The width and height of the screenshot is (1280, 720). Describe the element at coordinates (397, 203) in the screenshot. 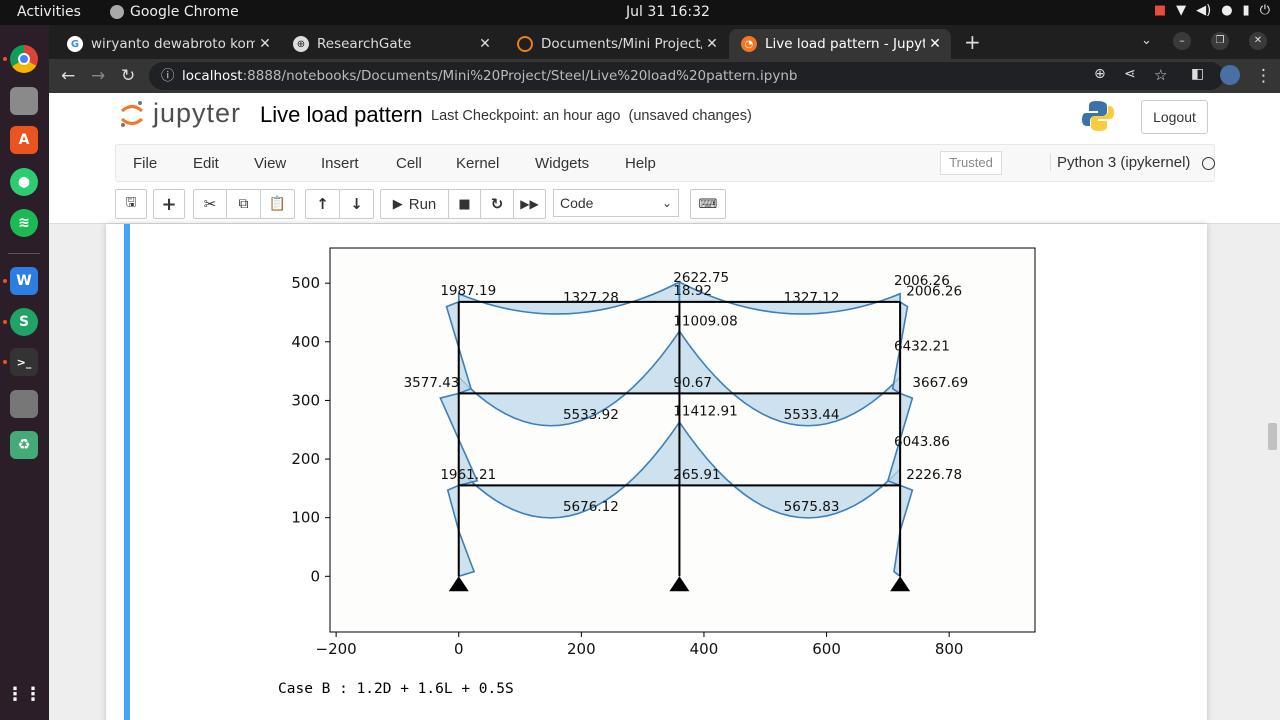

I see `play-icon: ▶` at that location.